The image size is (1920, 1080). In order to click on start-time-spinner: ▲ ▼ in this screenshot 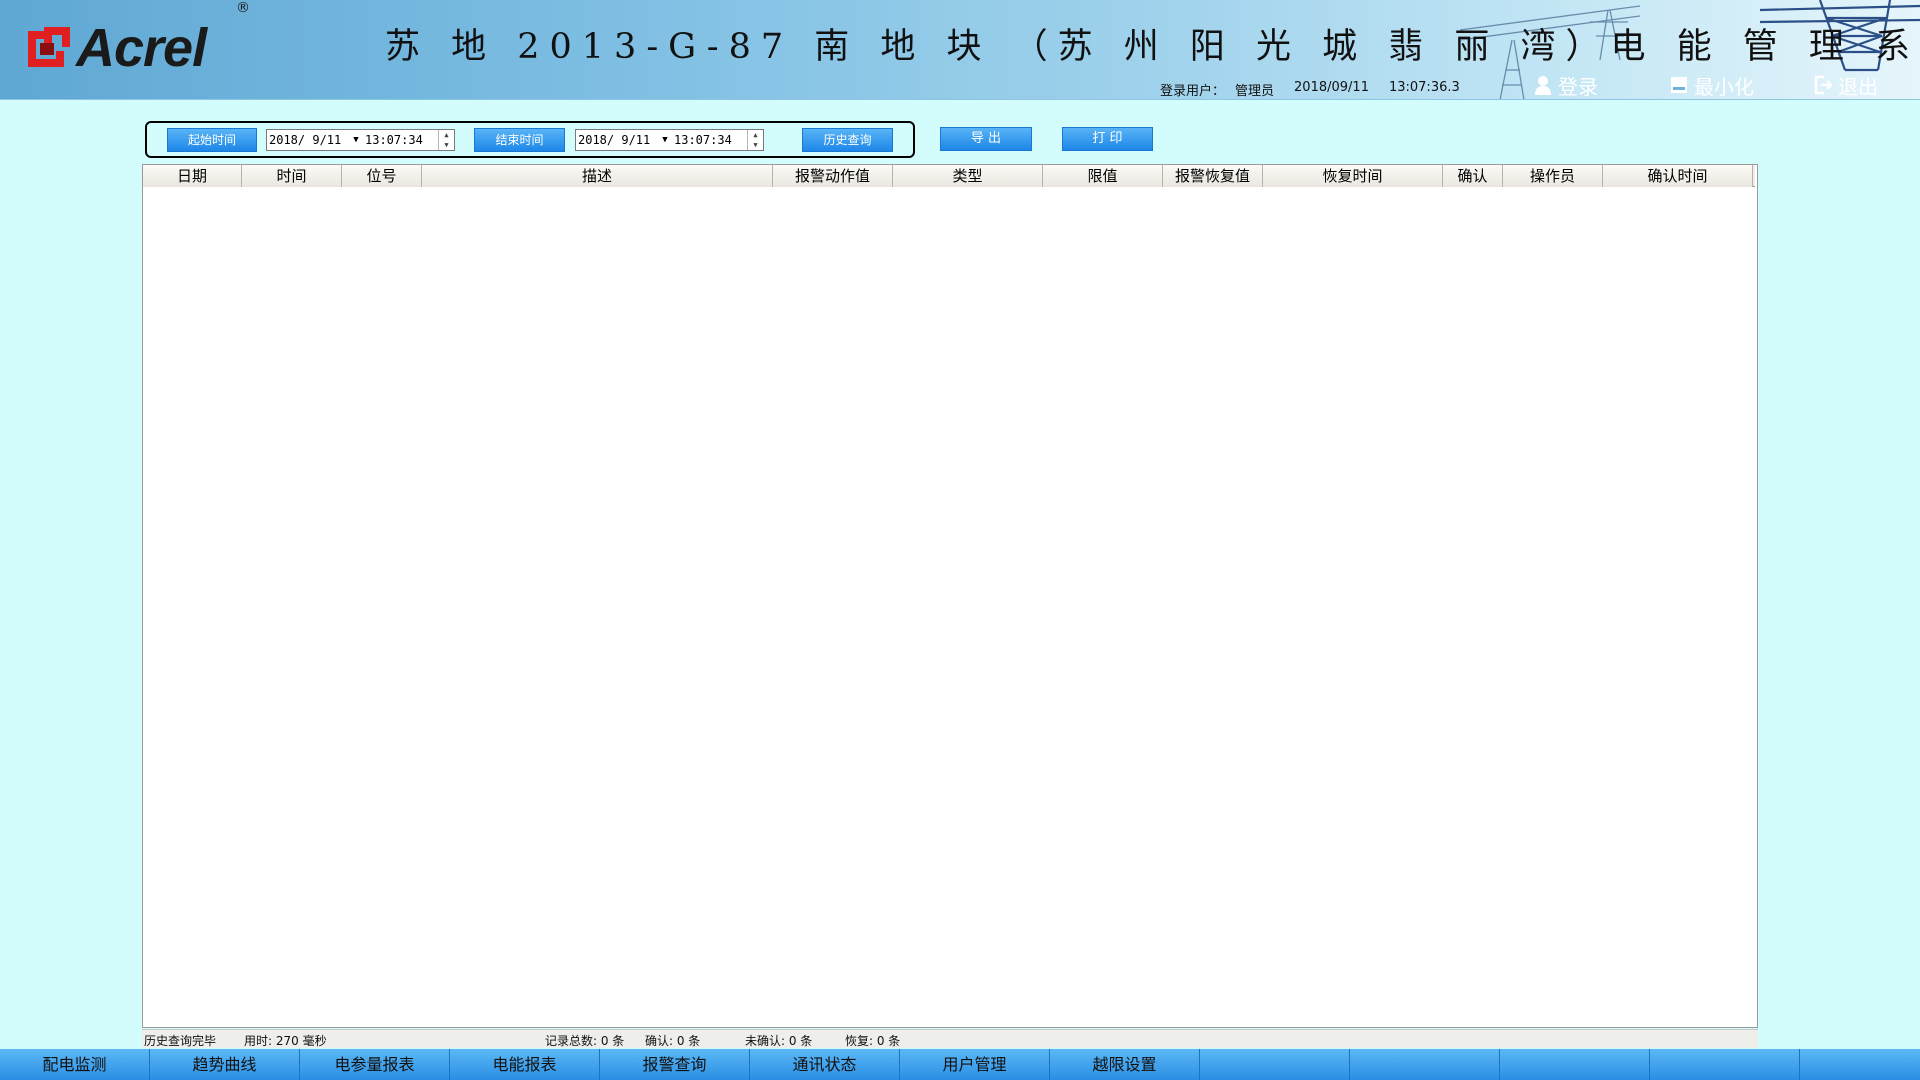, I will do `click(446, 140)`.